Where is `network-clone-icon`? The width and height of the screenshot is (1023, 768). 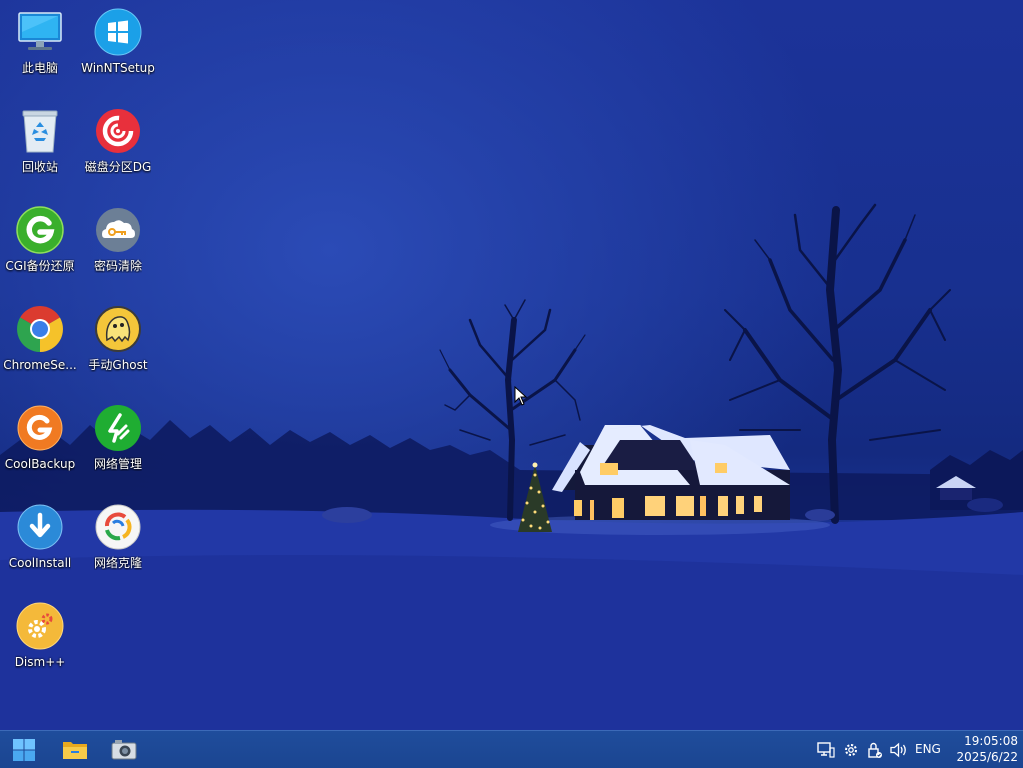
network-clone-icon is located at coordinates (118, 527).